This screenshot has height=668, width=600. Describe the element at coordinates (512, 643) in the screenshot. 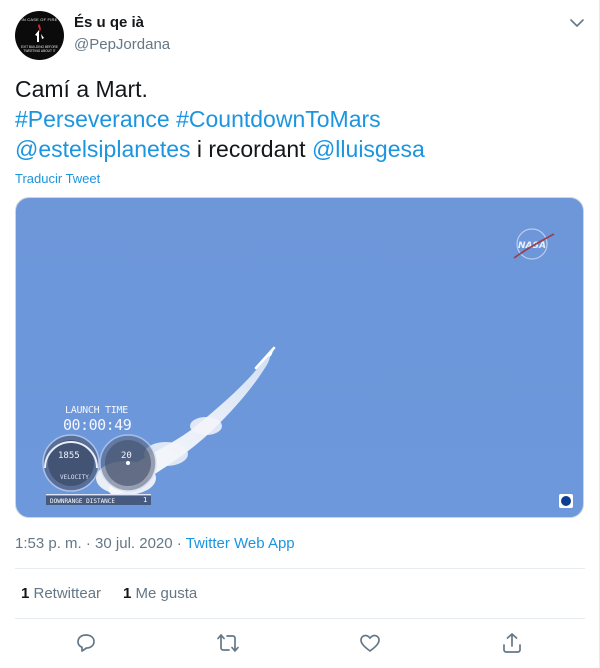

I see `share-icon` at that location.